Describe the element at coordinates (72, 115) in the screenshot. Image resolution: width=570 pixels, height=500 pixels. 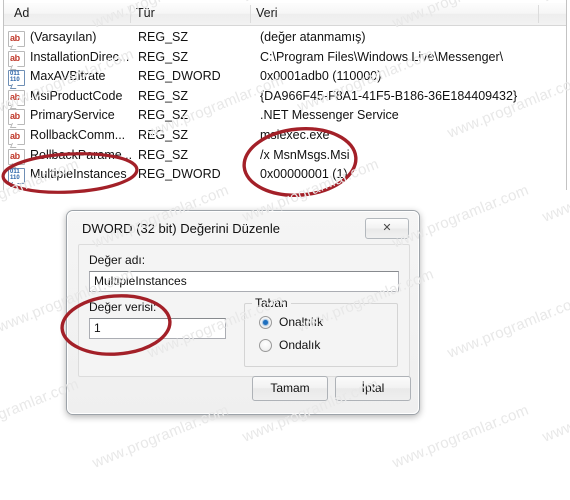
I see `cell-name: PrimaryService` at that location.